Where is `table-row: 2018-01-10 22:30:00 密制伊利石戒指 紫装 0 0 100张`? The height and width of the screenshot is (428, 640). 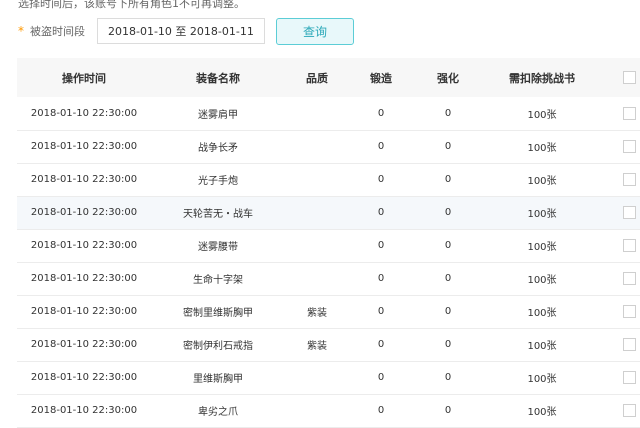 table-row: 2018-01-10 22:30:00 密制伊利石戒指 紫装 0 0 100张 is located at coordinates (328, 345).